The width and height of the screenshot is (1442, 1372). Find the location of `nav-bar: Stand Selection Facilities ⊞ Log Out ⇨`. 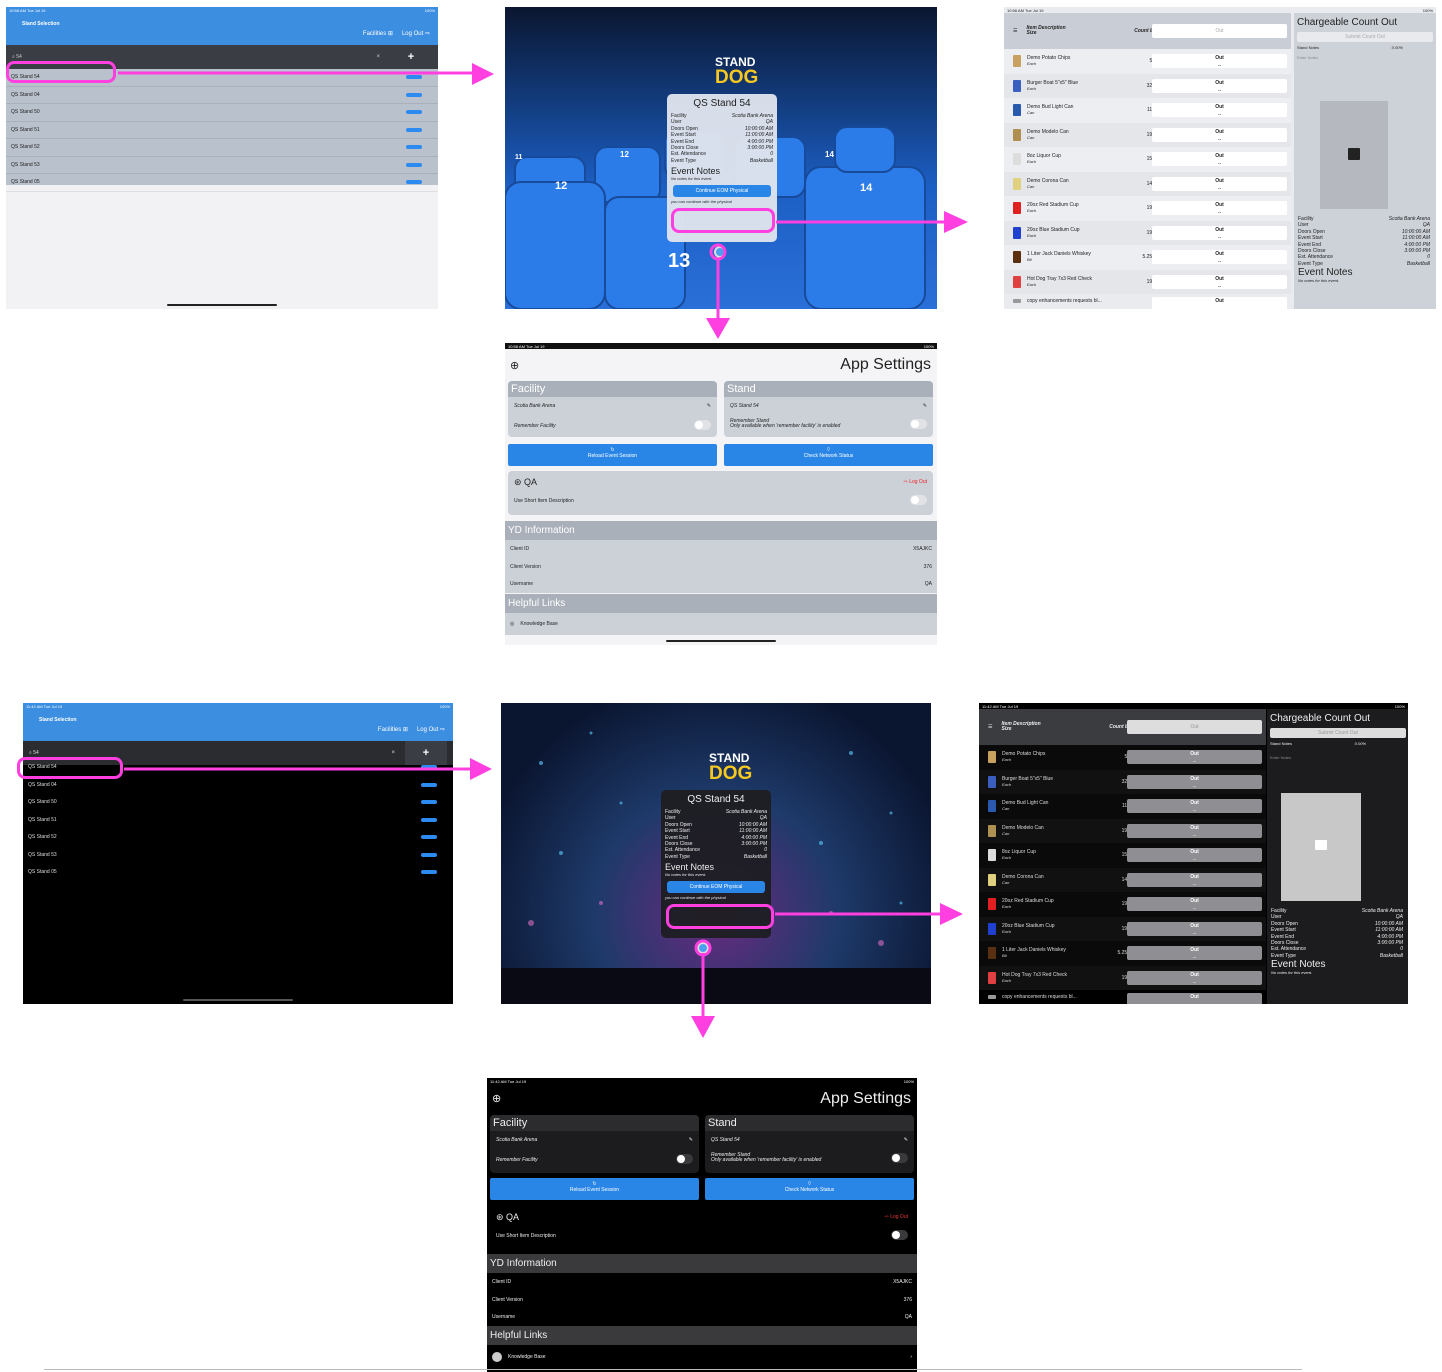

nav-bar: Stand Selection Facilities ⊞ Log Out ⇨ is located at coordinates (222, 29).